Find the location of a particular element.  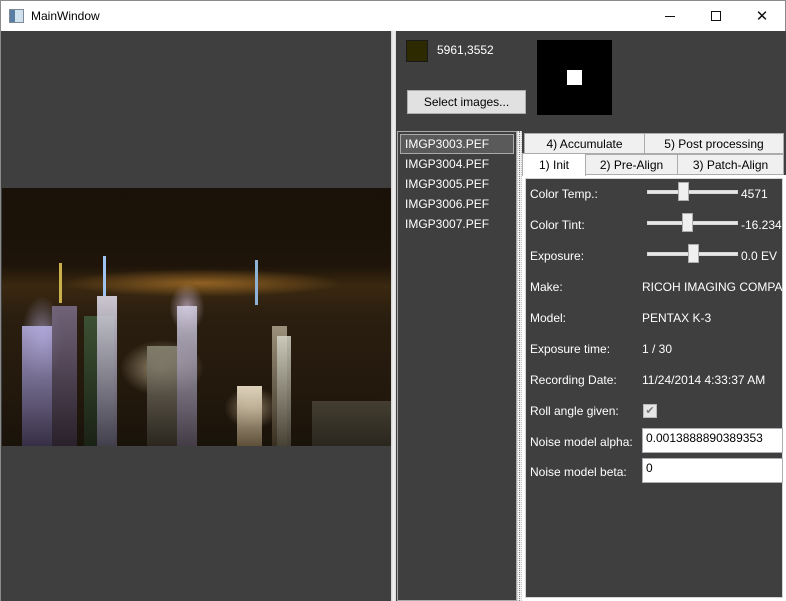

app-icon is located at coordinates (16, 16).